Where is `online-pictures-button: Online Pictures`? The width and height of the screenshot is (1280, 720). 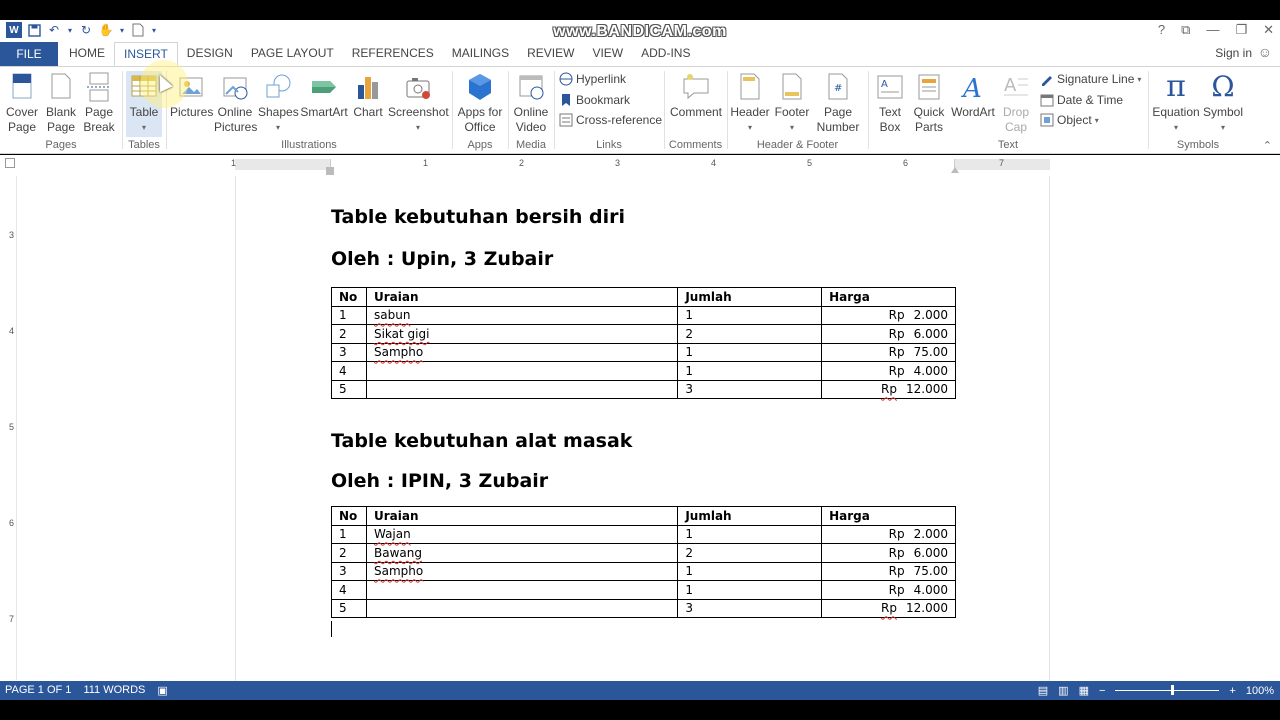 online-pictures-button: Online Pictures is located at coordinates (235, 103).